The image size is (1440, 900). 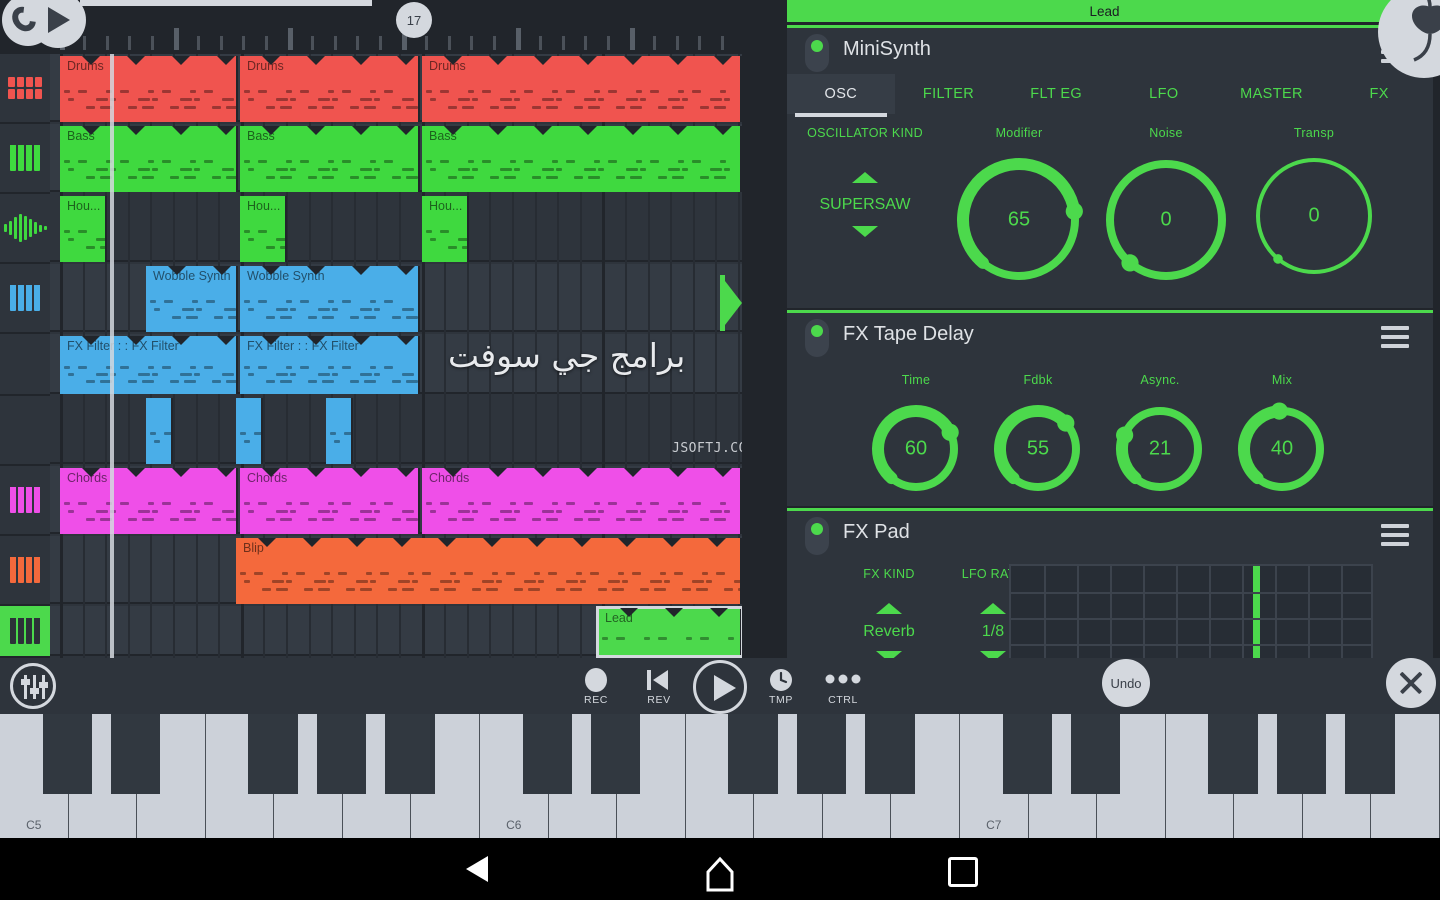 I want to click on android-home-icon, so click(x=720, y=874).